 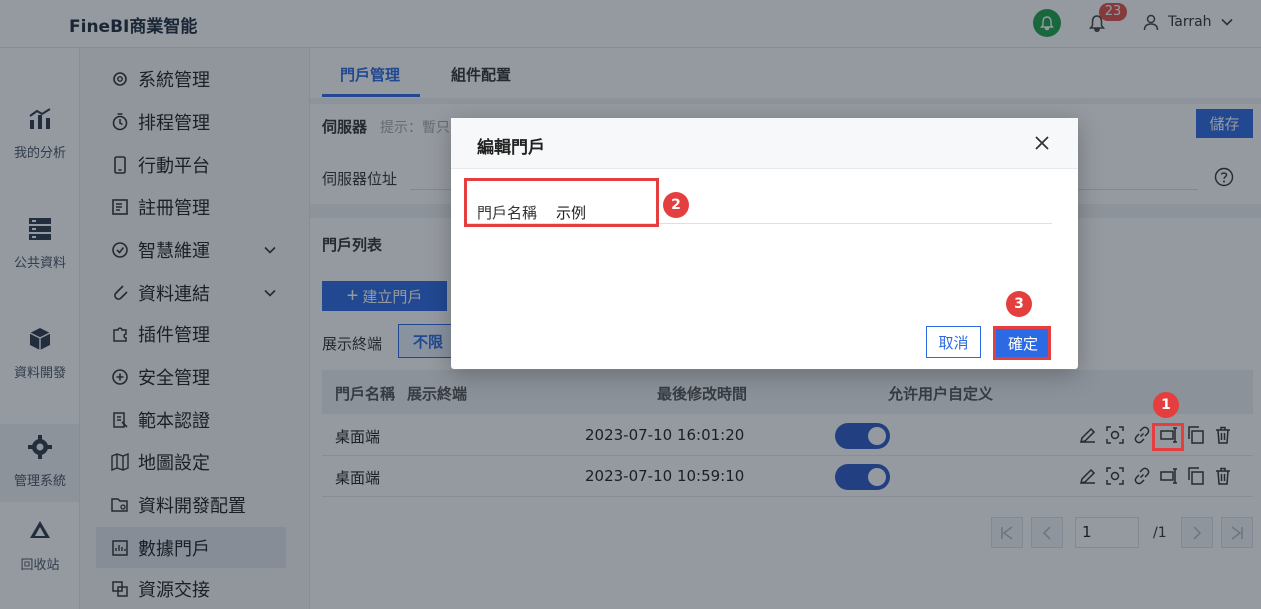 What do you see at coordinates (1042, 143) in the screenshot?
I see `close-icon` at bounding box center [1042, 143].